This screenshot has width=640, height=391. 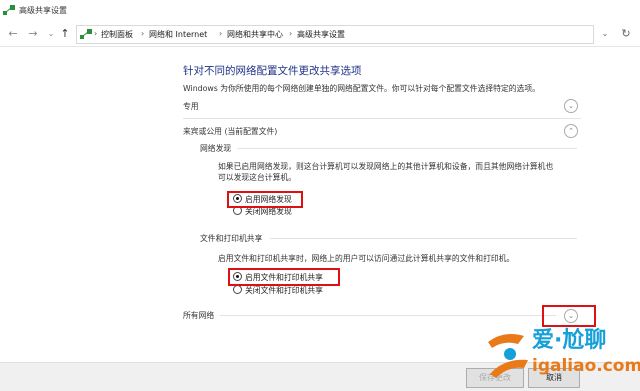 I want to click on breadcrumb-advanced-sharing: 高级共享设置, so click(x=321, y=34).